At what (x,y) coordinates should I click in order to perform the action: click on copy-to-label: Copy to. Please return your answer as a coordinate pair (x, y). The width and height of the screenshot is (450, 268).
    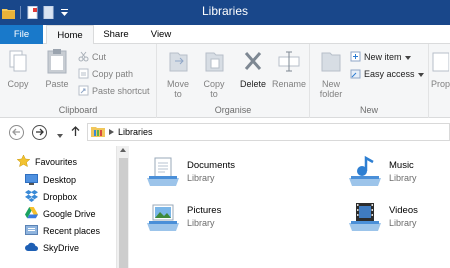
    Looking at the image, I should click on (214, 89).